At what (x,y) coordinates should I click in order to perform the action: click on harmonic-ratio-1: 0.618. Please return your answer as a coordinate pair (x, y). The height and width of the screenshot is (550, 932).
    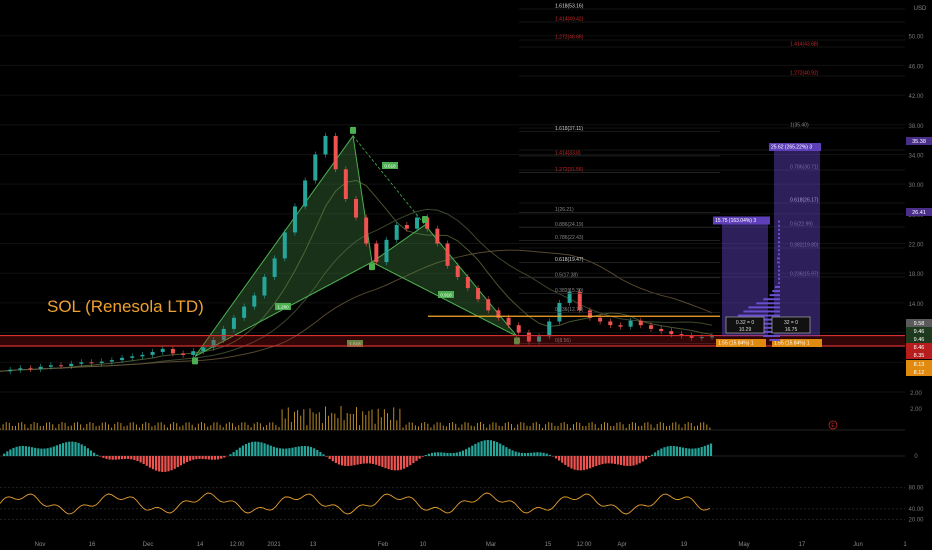
    Looking at the image, I should click on (390, 166).